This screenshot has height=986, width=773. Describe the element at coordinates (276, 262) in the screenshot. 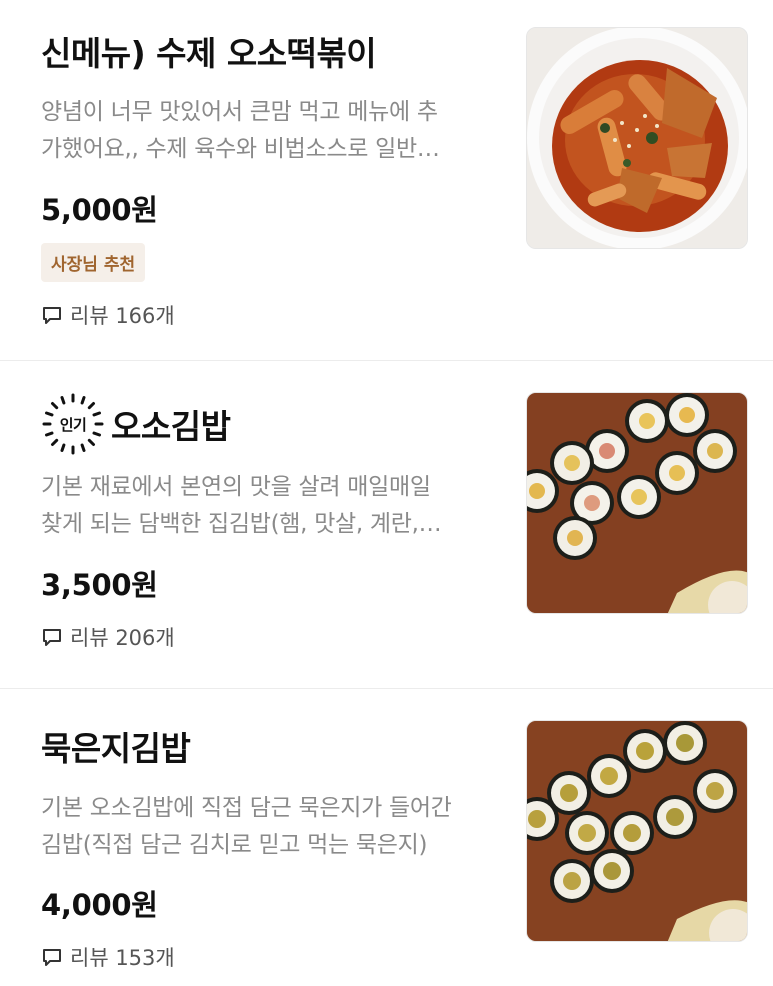

I see `badge-row: 사장님 추천` at that location.